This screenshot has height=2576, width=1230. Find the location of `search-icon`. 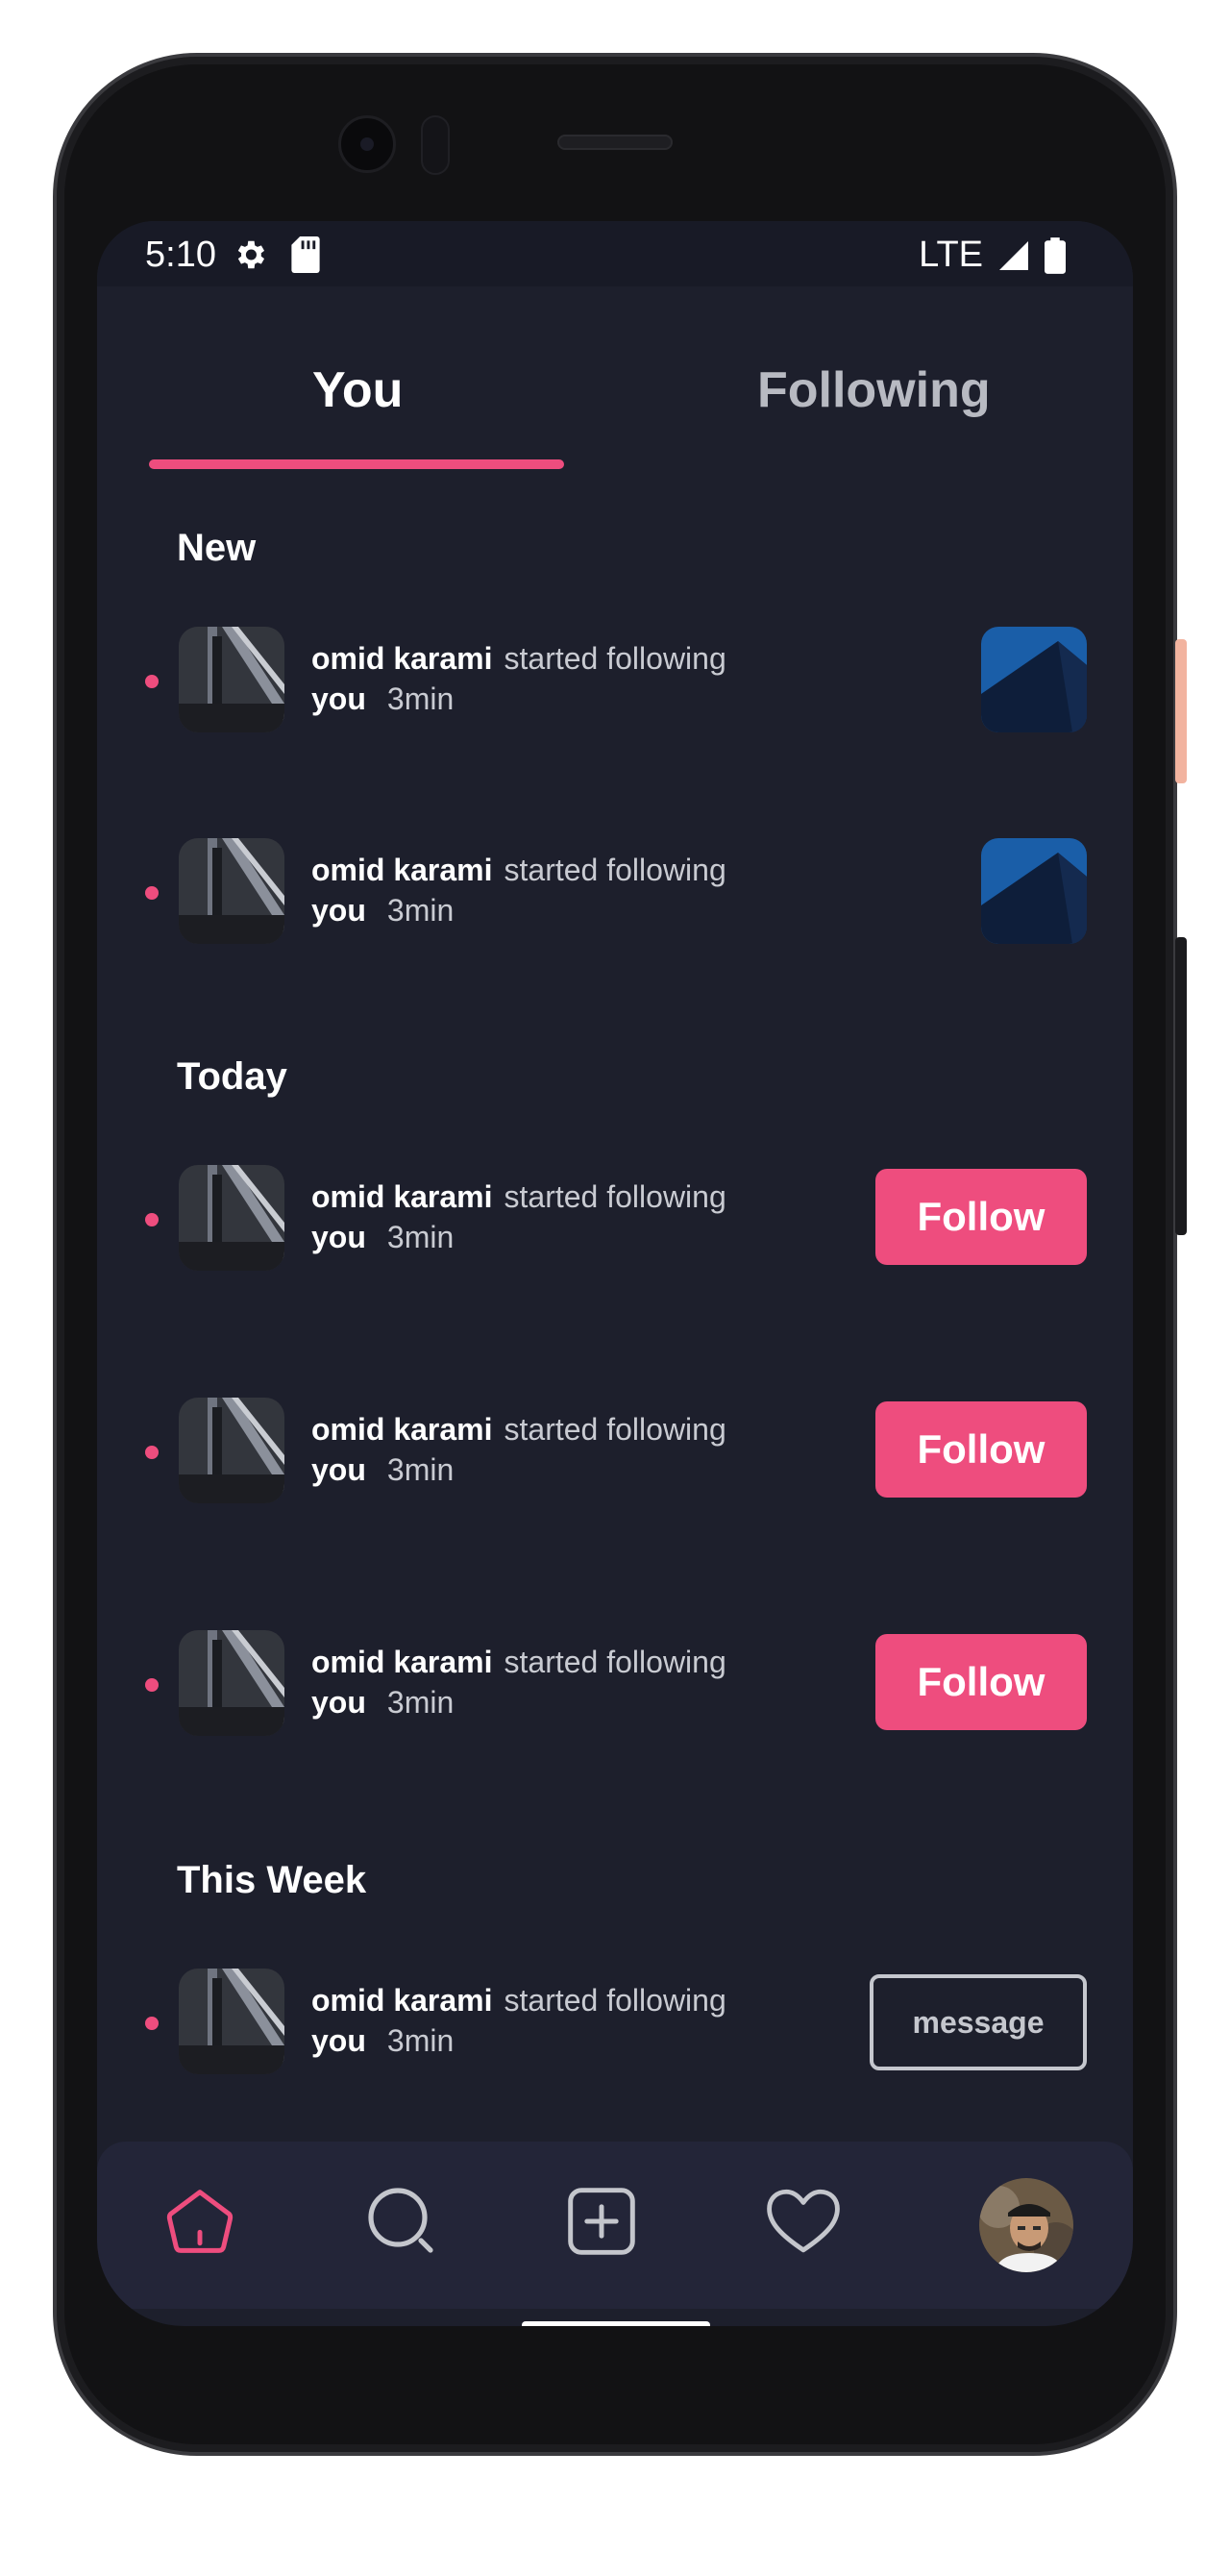

search-icon is located at coordinates (402, 2221).